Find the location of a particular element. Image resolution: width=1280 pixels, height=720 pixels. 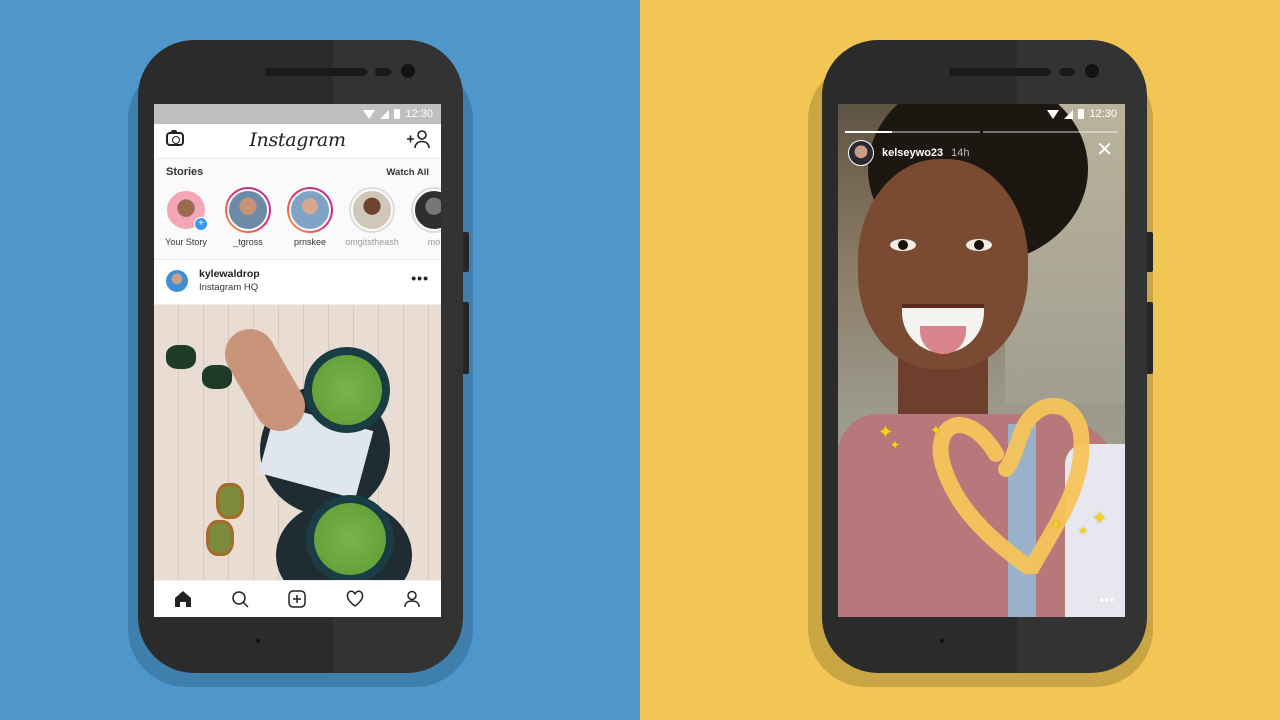

stories-title: Stories is located at coordinates (185, 172).